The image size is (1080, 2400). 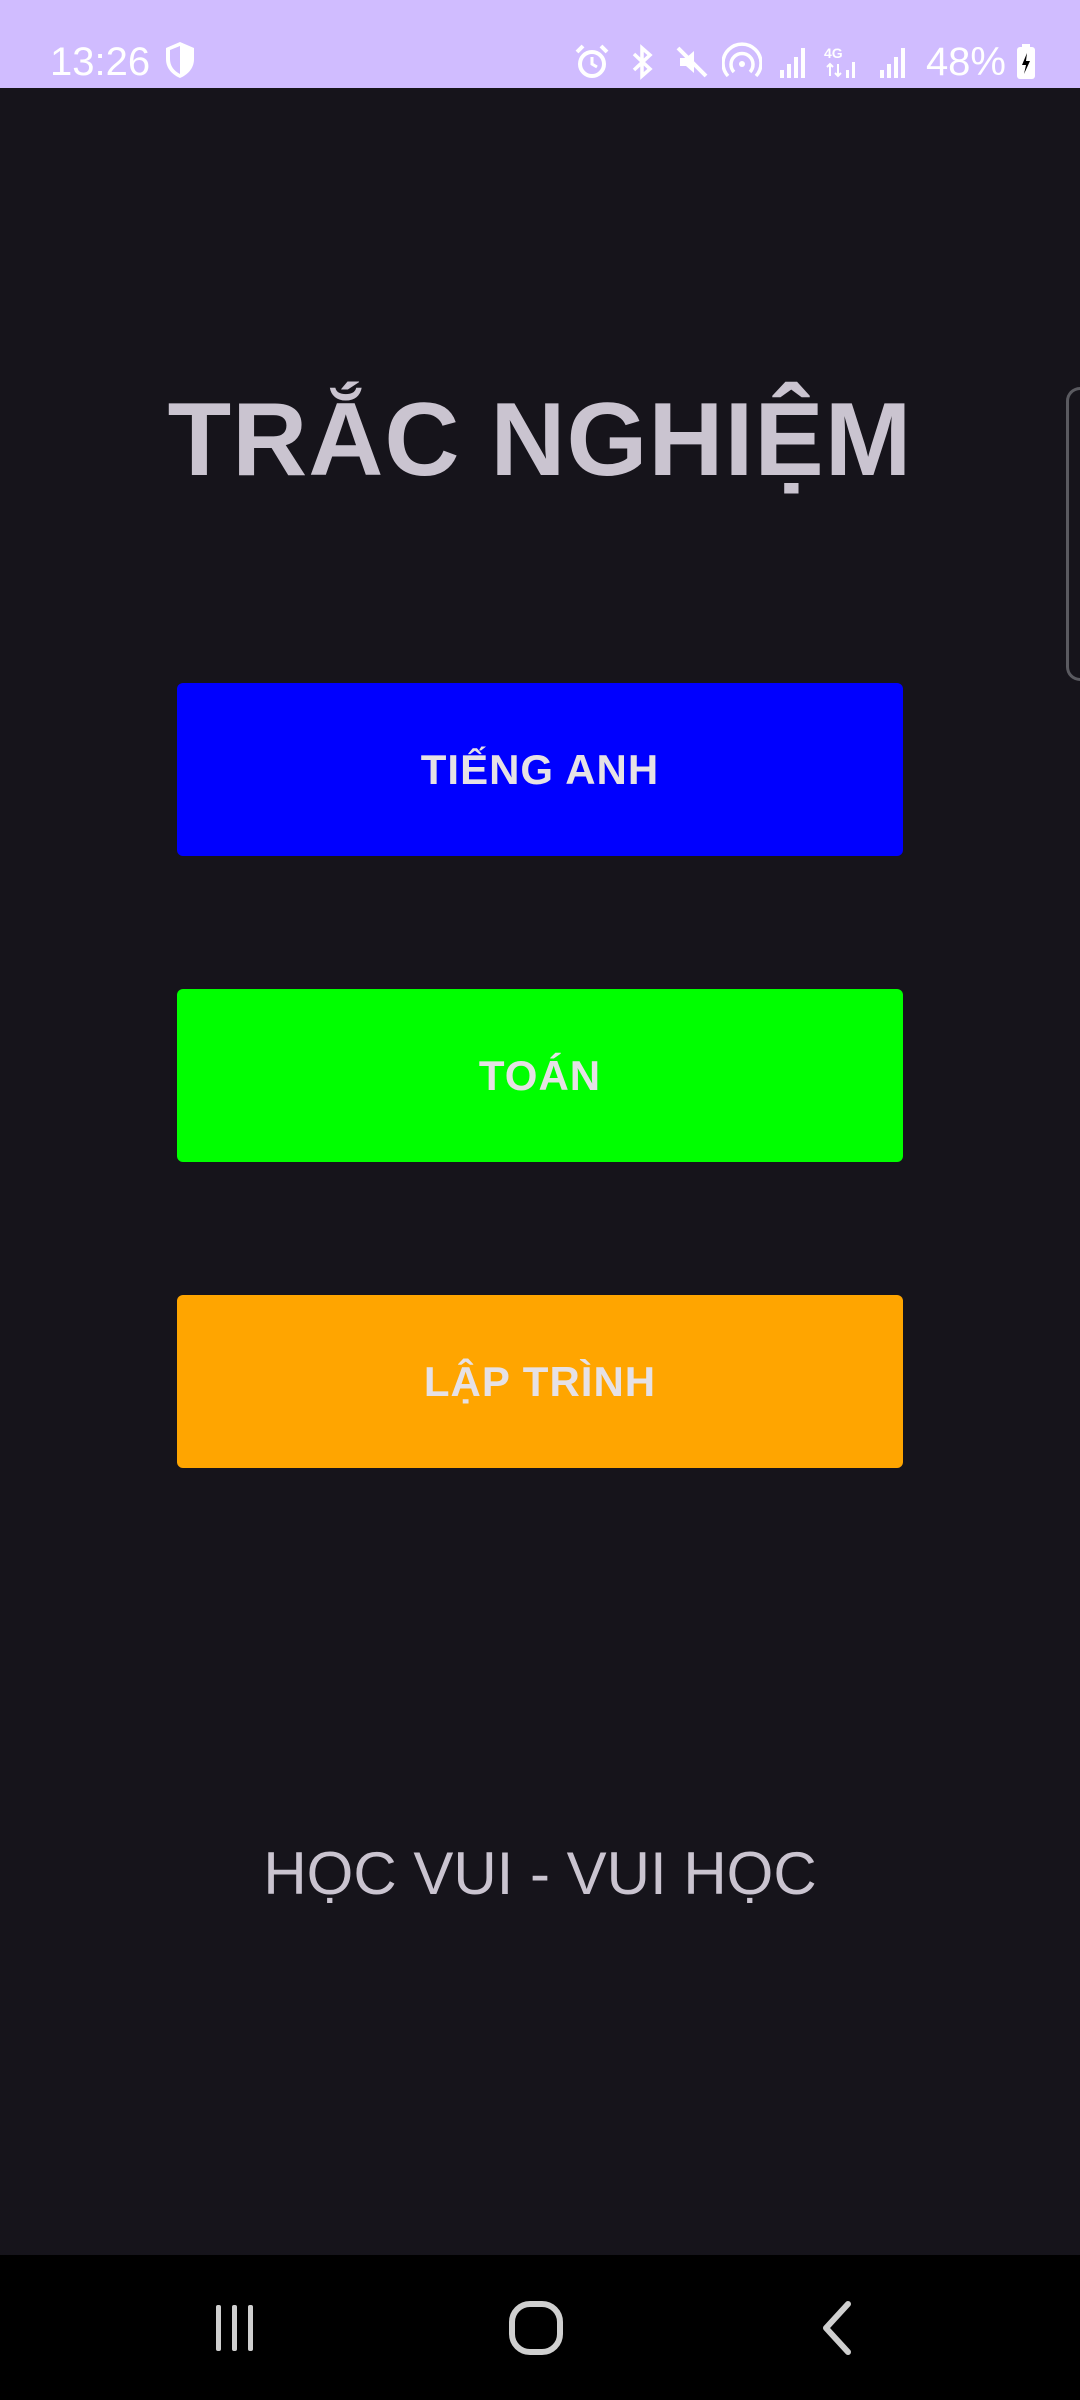 I want to click on svg-text: 4G, so click(x=833, y=53).